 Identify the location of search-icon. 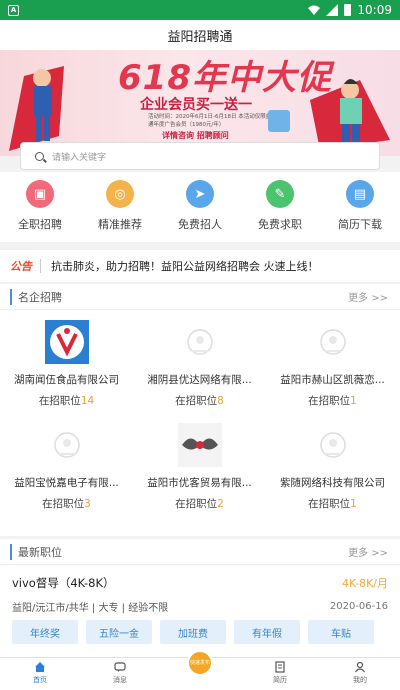
(39, 156).